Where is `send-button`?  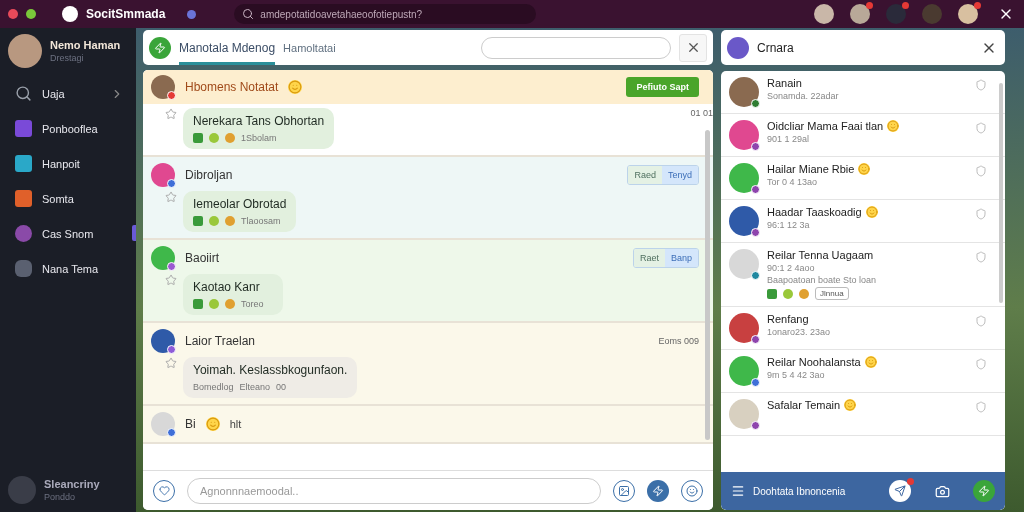
send-button is located at coordinates (900, 491).